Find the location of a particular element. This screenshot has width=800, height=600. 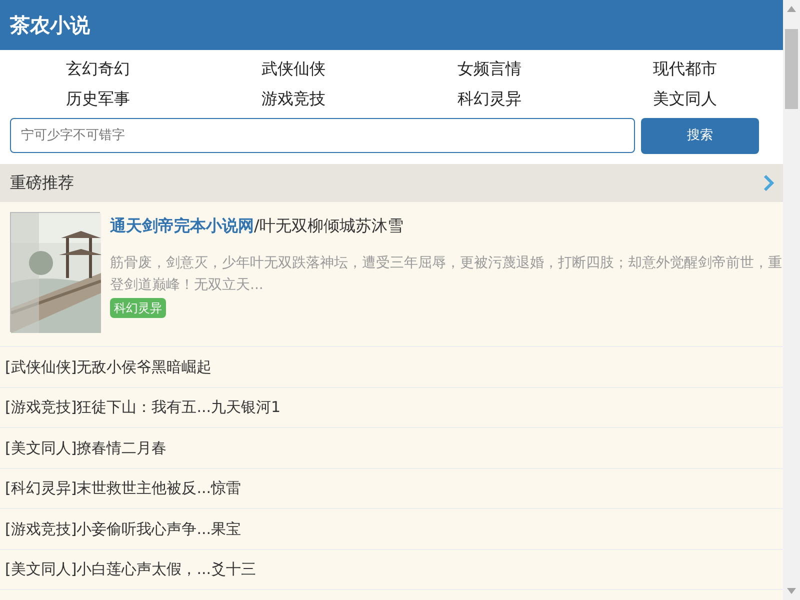

site-title: 茶农小说 is located at coordinates (50, 25).